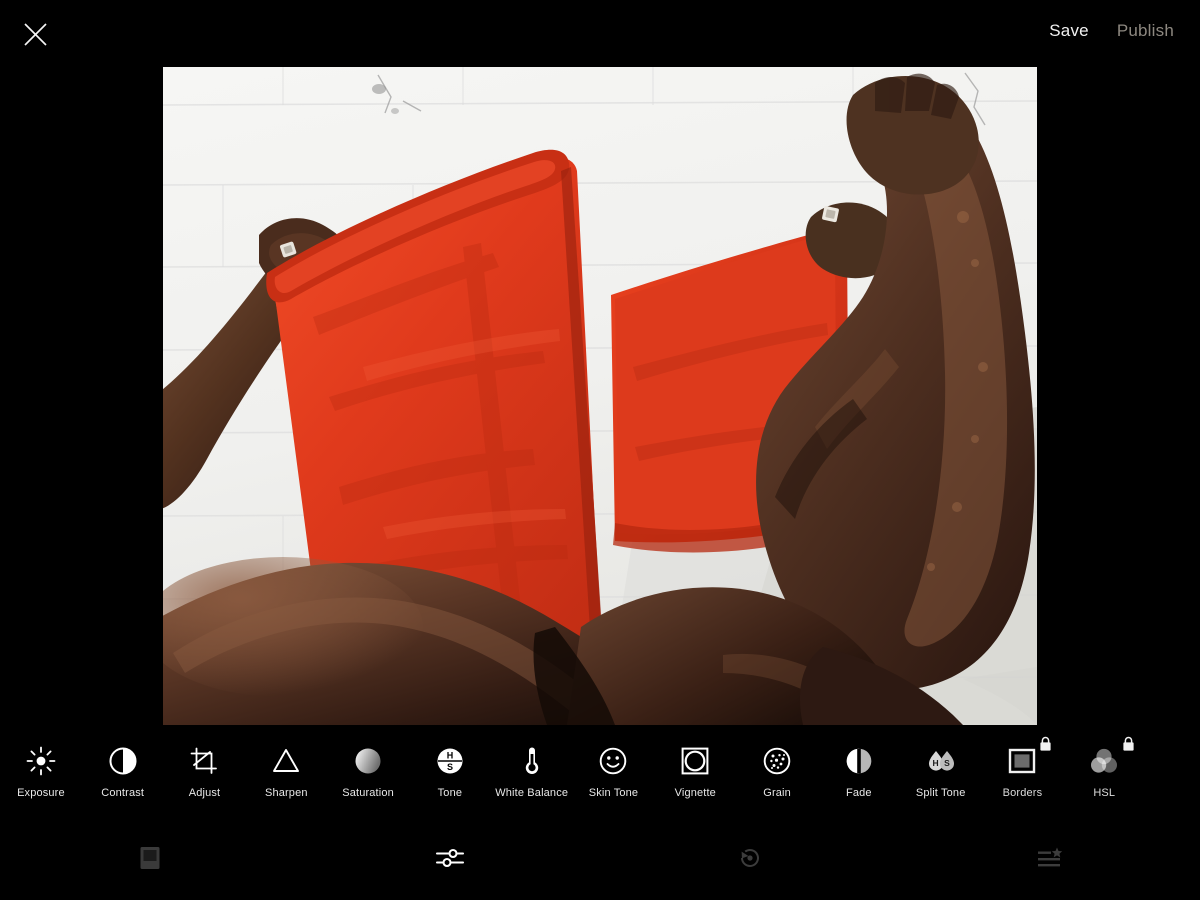 The height and width of the screenshot is (900, 1200). I want to click on presets-square-icon, so click(150, 860).